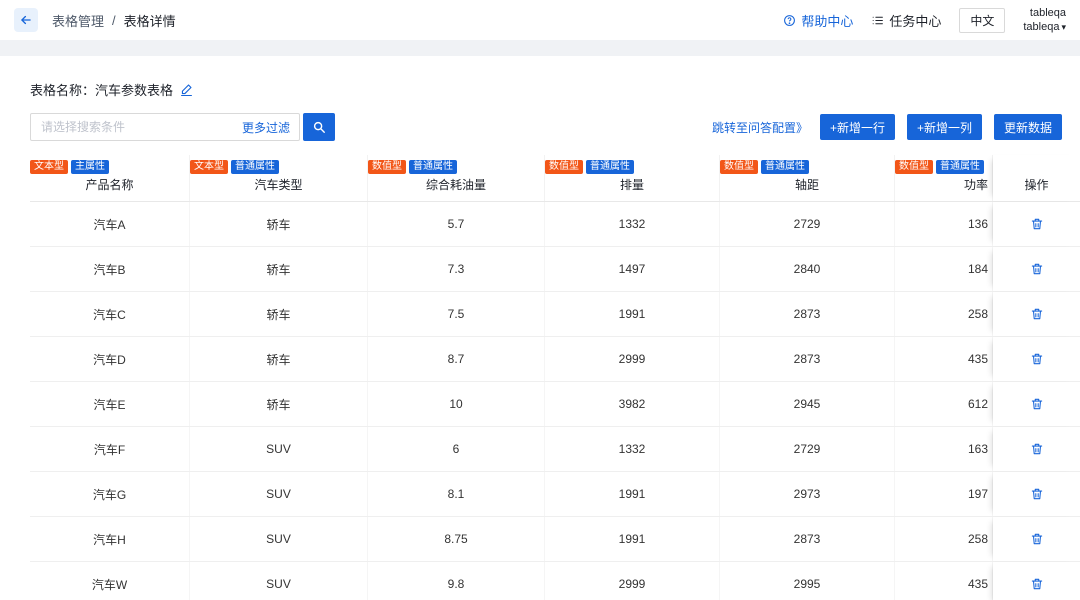  Describe the element at coordinates (456, 449) in the screenshot. I see `table-cell: 6` at that location.